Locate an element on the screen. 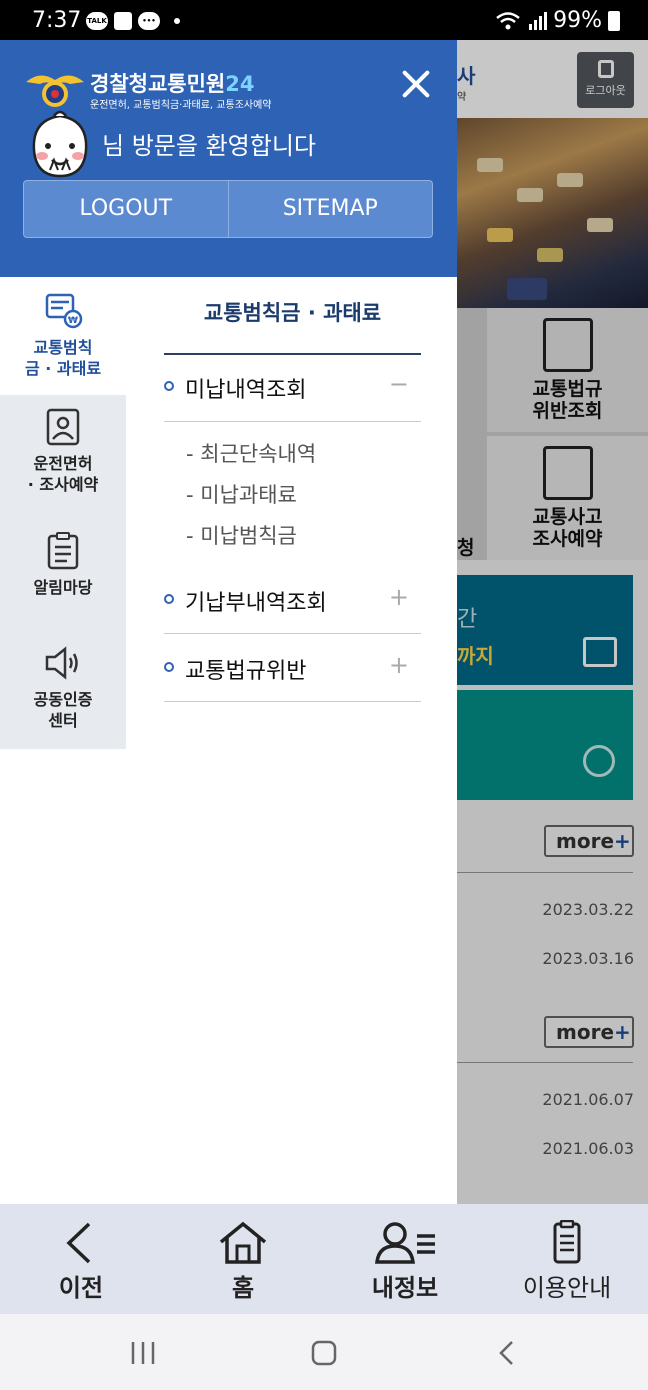 The image size is (648, 1390). submenu-title: 교통범칙금 · 과태료 is located at coordinates (292, 313).